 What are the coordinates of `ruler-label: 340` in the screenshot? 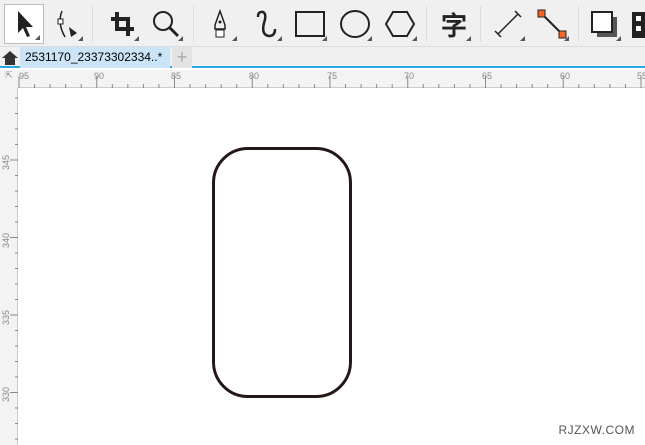 It's located at (6, 240).